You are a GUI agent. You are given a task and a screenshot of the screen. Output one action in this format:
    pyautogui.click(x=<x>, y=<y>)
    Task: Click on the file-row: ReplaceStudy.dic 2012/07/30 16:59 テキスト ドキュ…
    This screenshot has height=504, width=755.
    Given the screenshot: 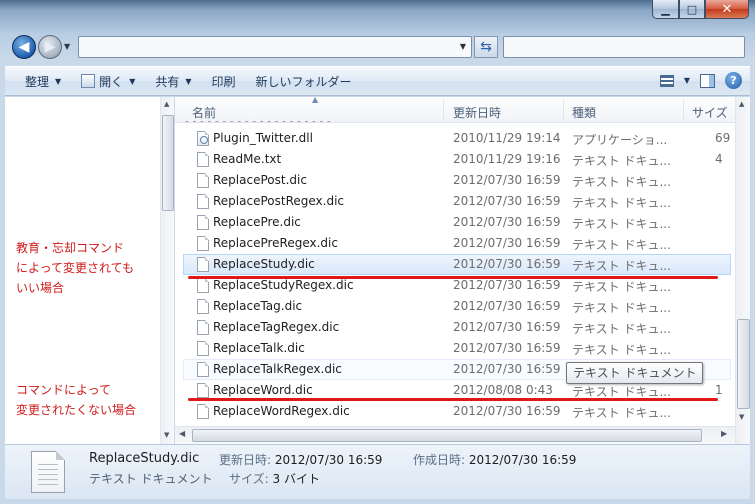 What is the action you would take?
    pyautogui.click(x=457, y=264)
    